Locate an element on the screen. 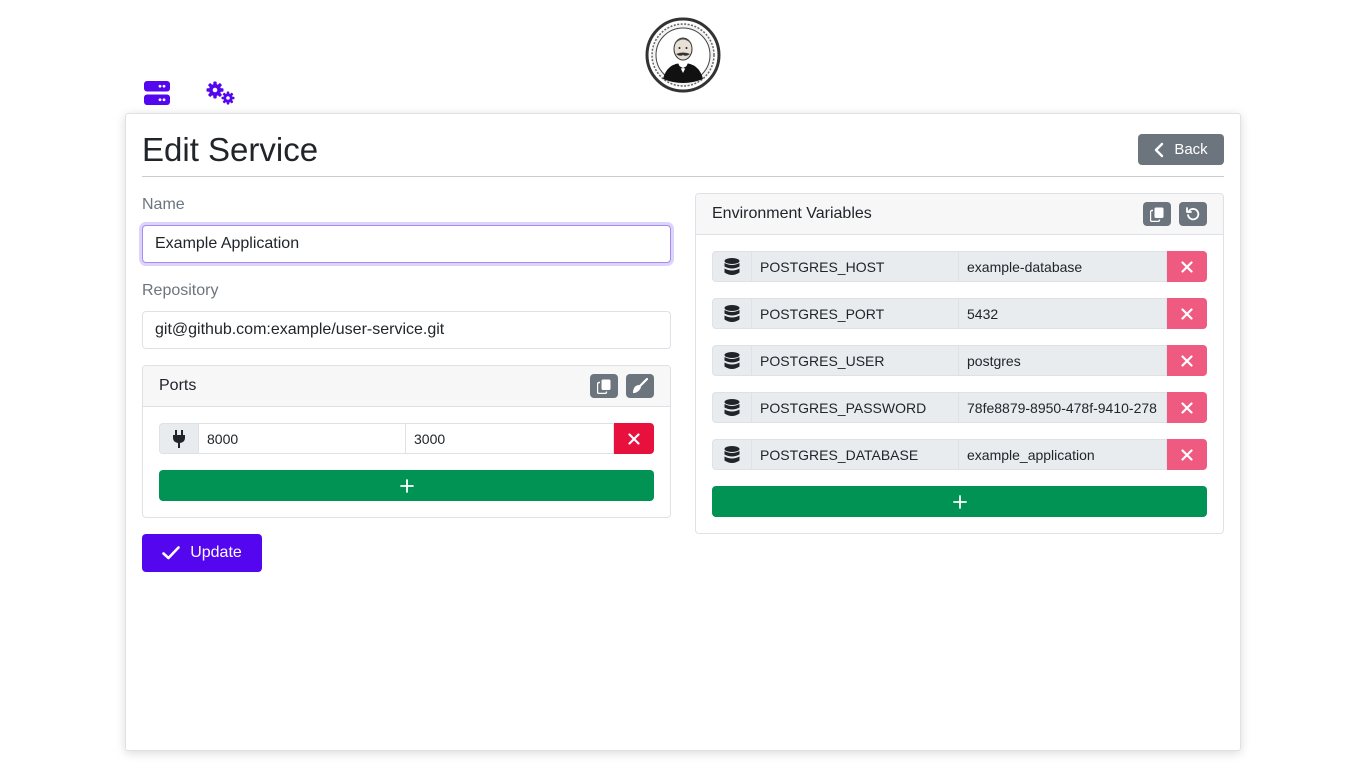 The width and height of the screenshot is (1366, 768). env-key-input: POSTGRES_DATABASE is located at coordinates (855, 454).